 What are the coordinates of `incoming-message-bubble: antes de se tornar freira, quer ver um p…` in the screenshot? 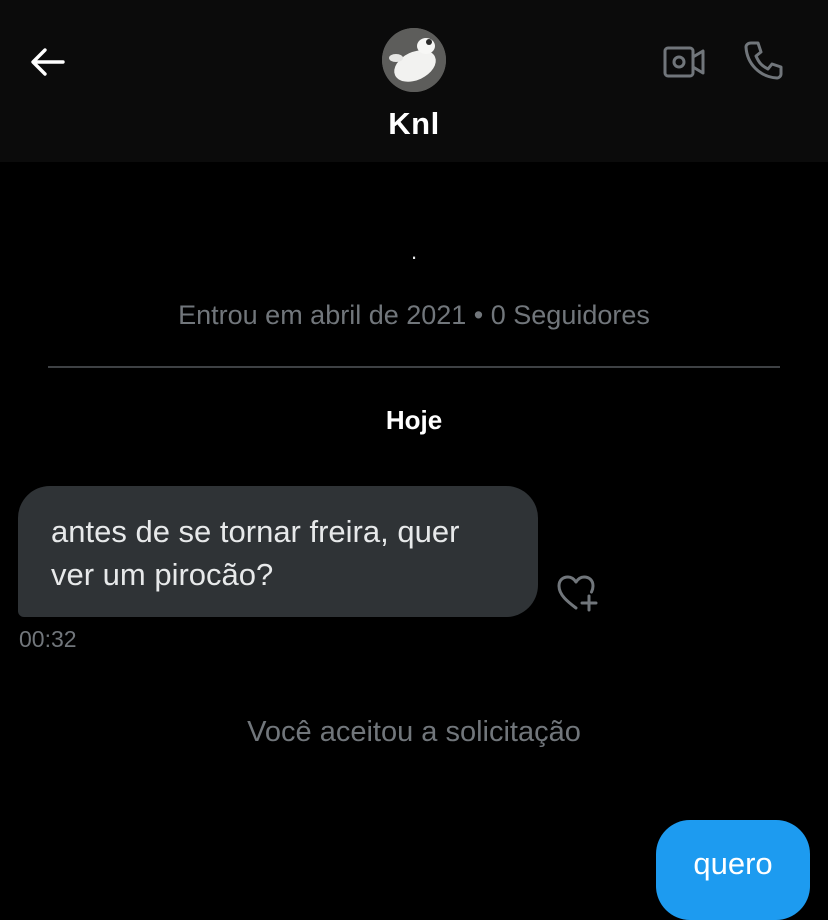 It's located at (278, 551).